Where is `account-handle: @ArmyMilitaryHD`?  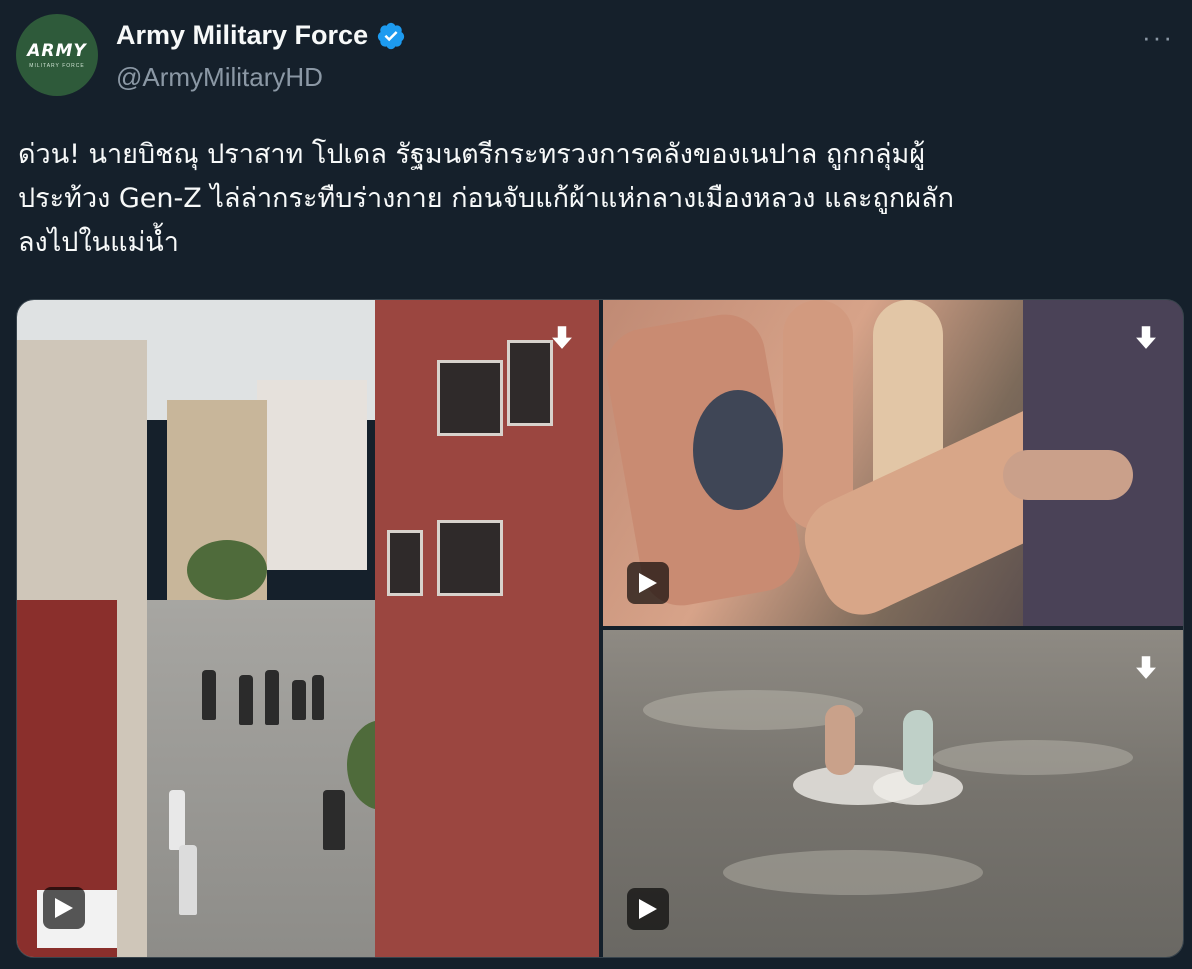 account-handle: @ArmyMilitaryHD is located at coordinates (219, 77).